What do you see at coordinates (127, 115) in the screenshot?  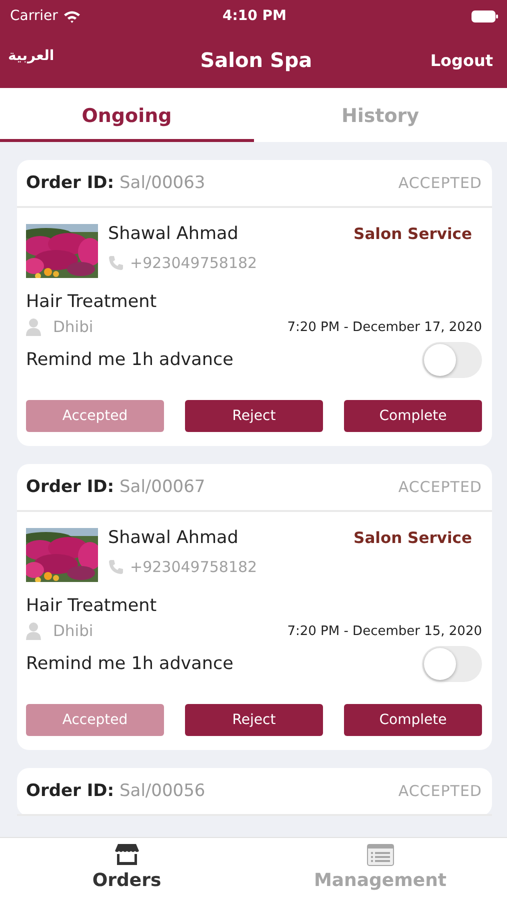 I see `tab: Ongoing` at bounding box center [127, 115].